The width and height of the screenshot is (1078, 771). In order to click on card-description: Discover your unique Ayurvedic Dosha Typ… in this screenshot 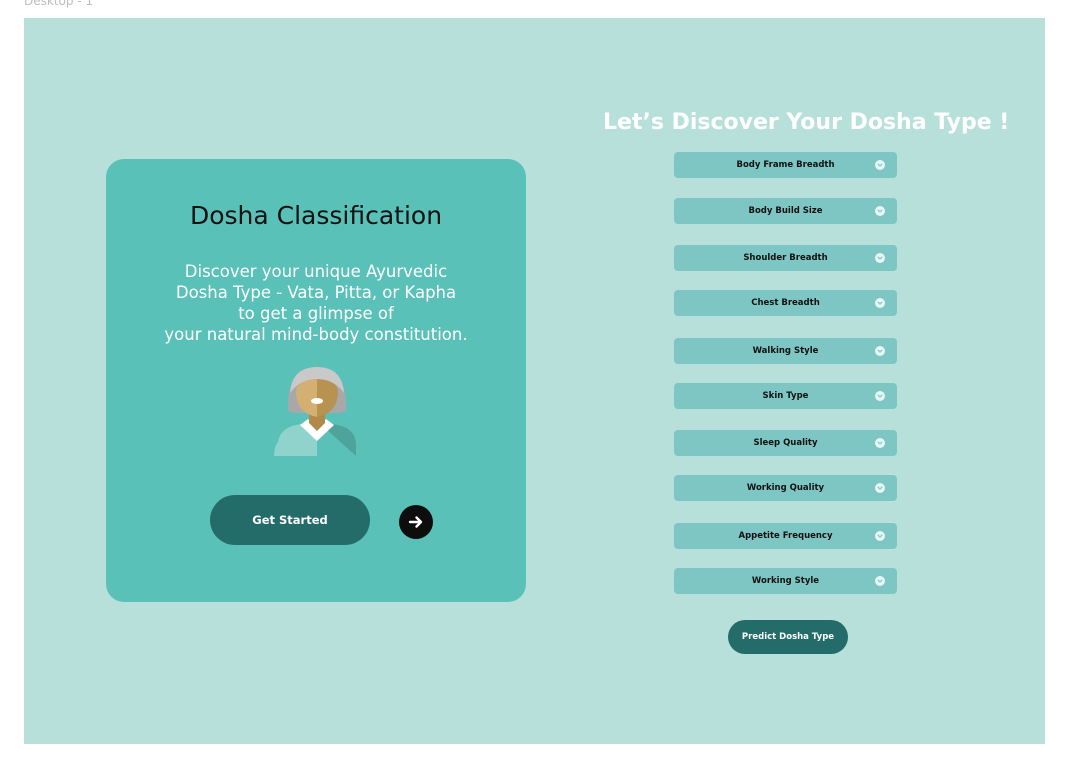, I will do `click(316, 303)`.